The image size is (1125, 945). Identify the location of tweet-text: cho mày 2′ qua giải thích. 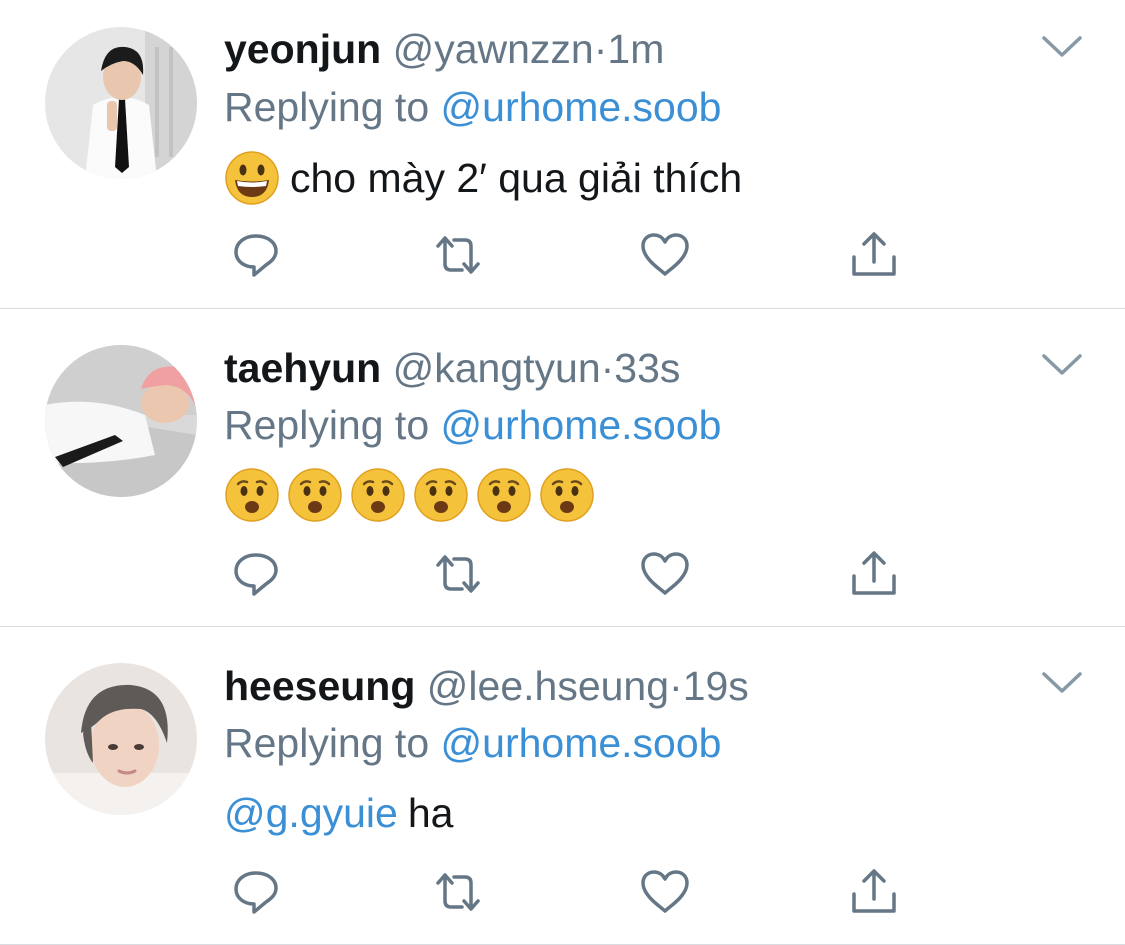
(516, 178).